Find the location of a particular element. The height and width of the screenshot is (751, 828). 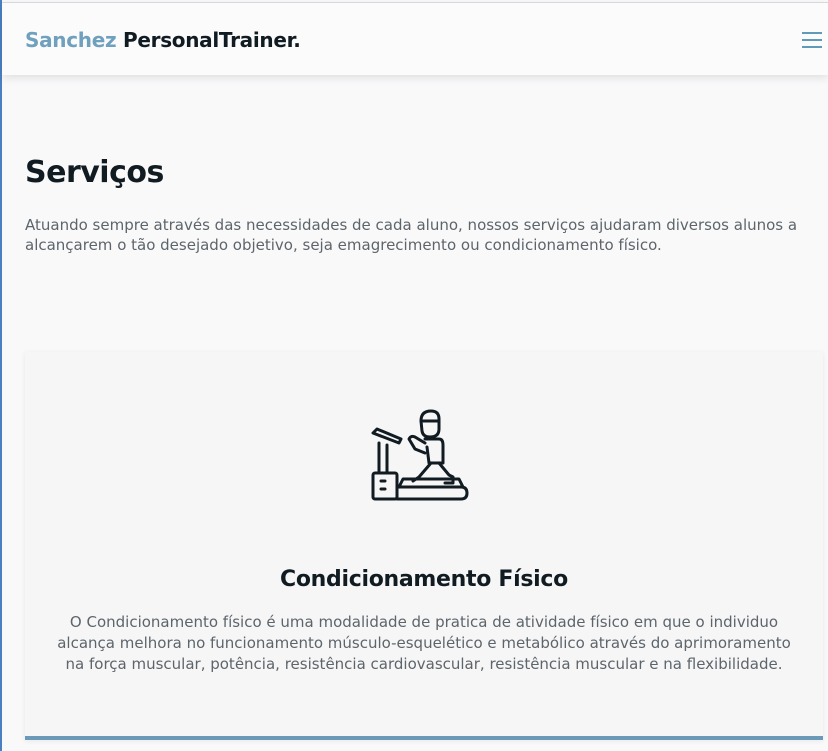

treadmill-runner-icon is located at coordinates (420, 455).